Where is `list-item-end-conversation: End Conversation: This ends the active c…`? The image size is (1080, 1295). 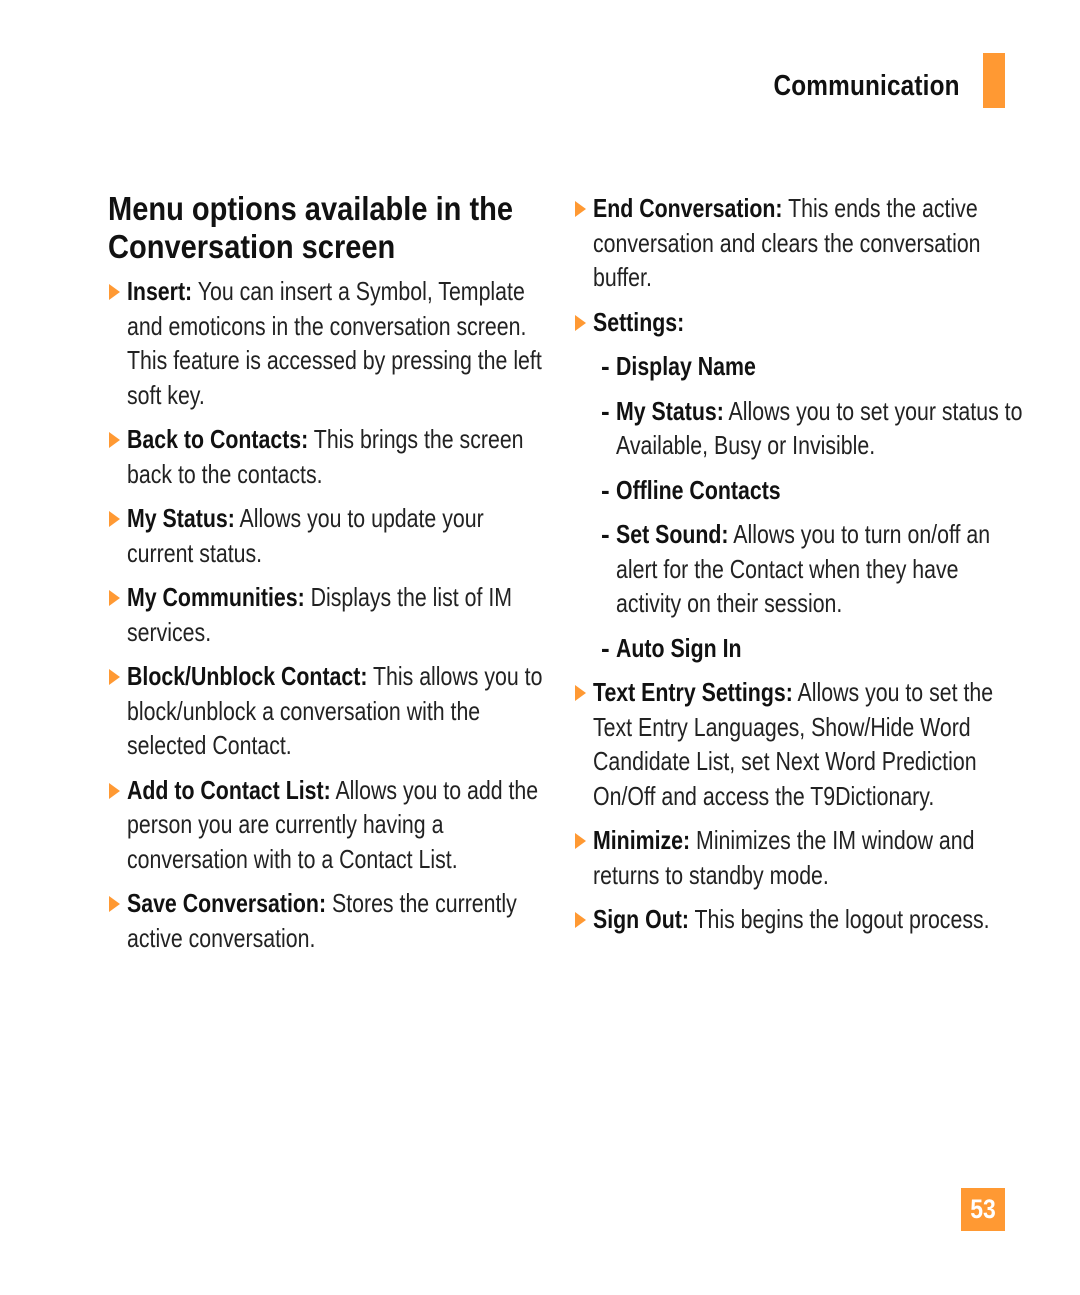
list-item-end-conversation: End Conversation: This ends the active c… is located at coordinates (799, 243).